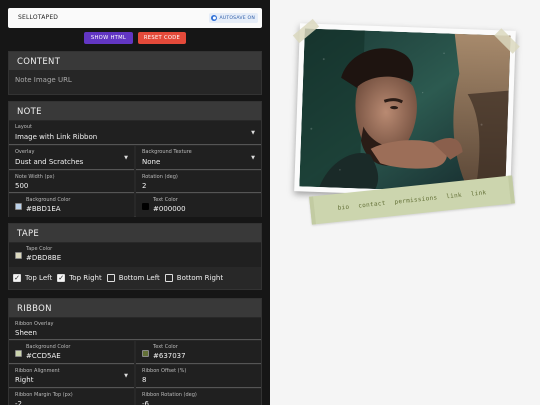 The image size is (540, 405). I want to click on note-bg-color-input: Background Color #BBD1EA, so click(71, 205).